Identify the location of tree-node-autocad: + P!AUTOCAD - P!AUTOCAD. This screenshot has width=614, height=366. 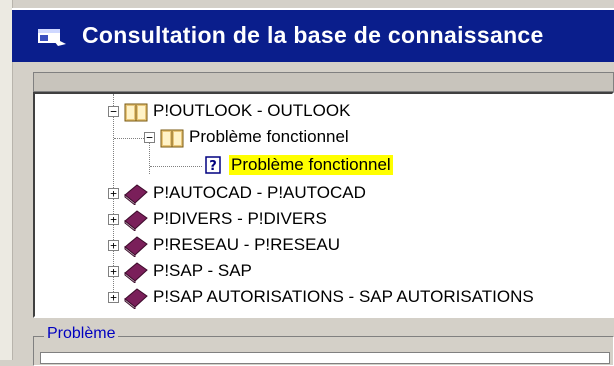
(315, 194).